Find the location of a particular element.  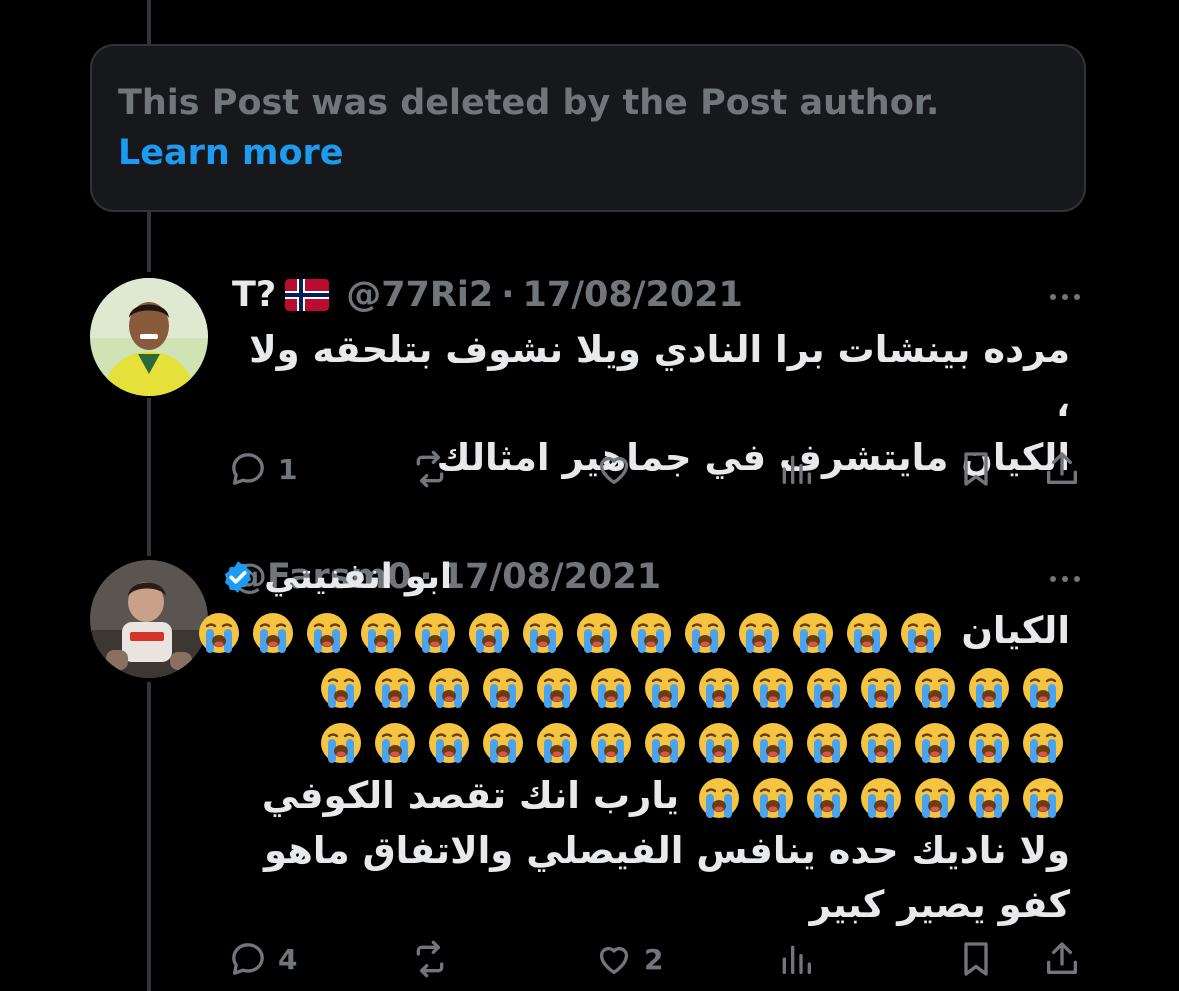

post-text-line: يارب انك تقصد الكوفي is located at coordinates (470, 795).